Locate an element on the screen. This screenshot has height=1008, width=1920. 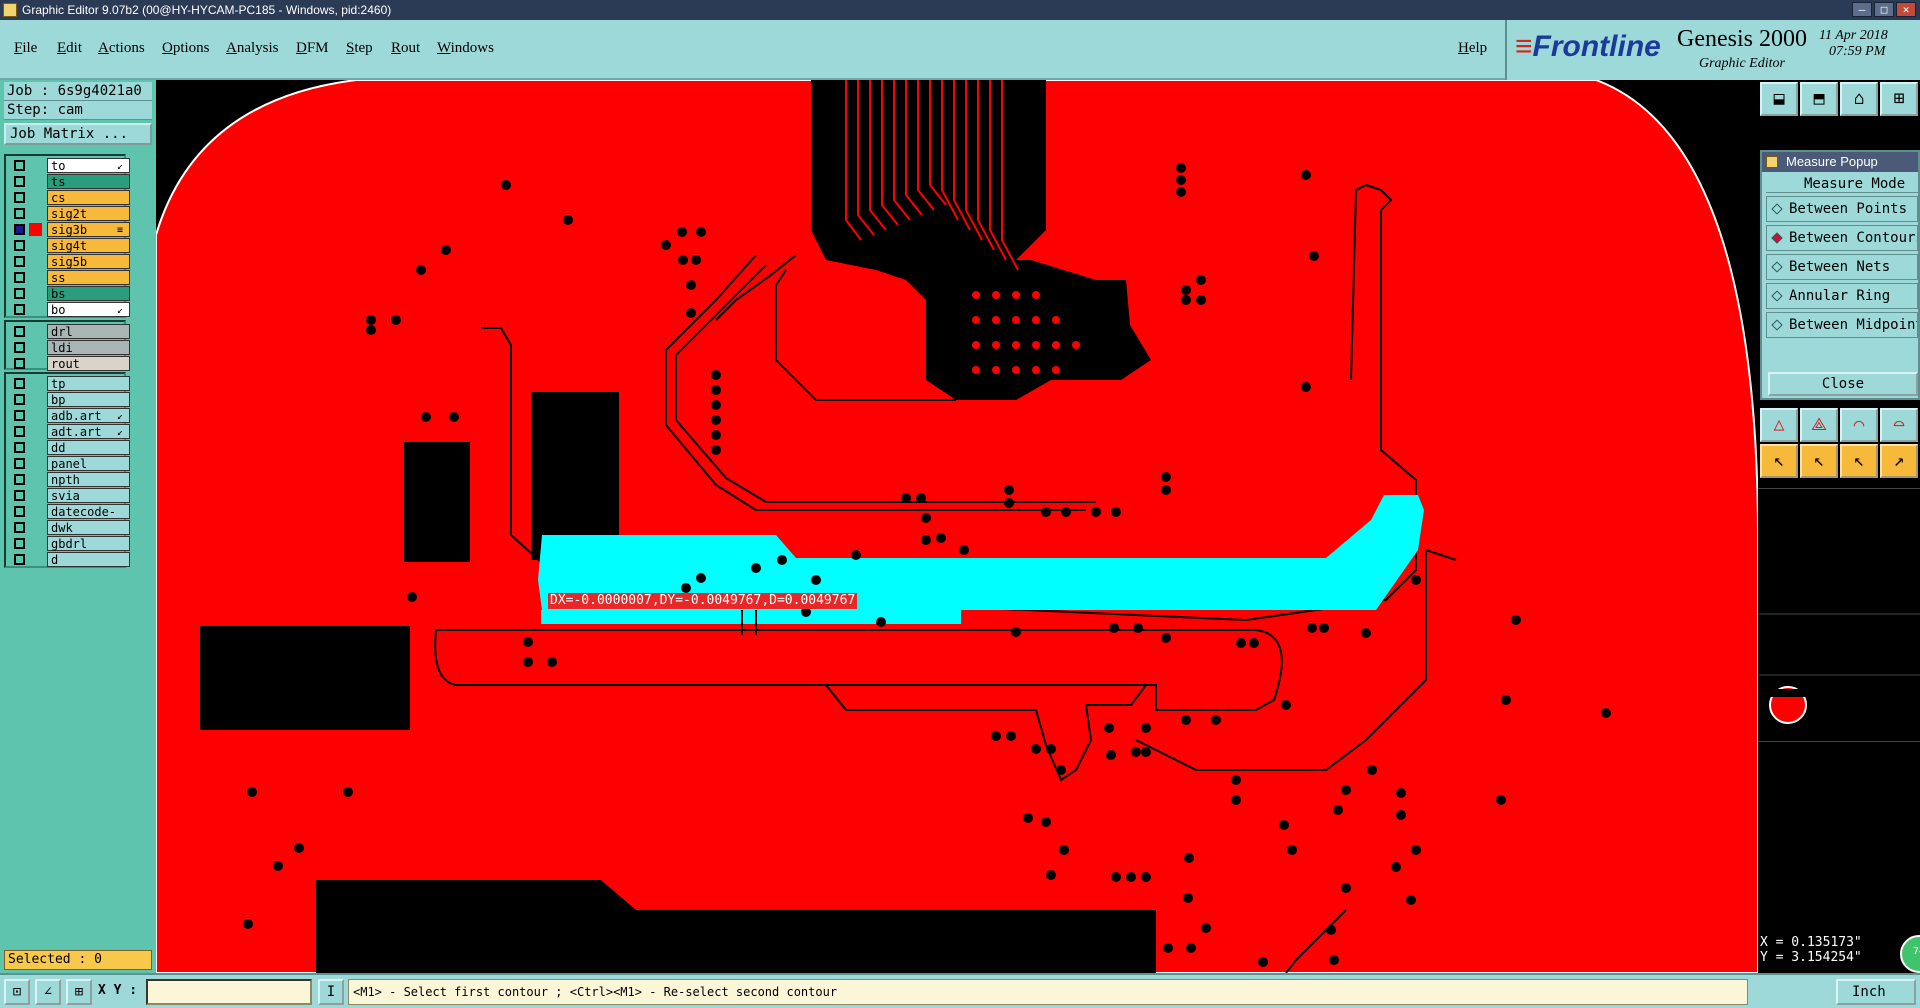
layer-row-adt-art: adt.art ↙ is located at coordinates (69, 431).